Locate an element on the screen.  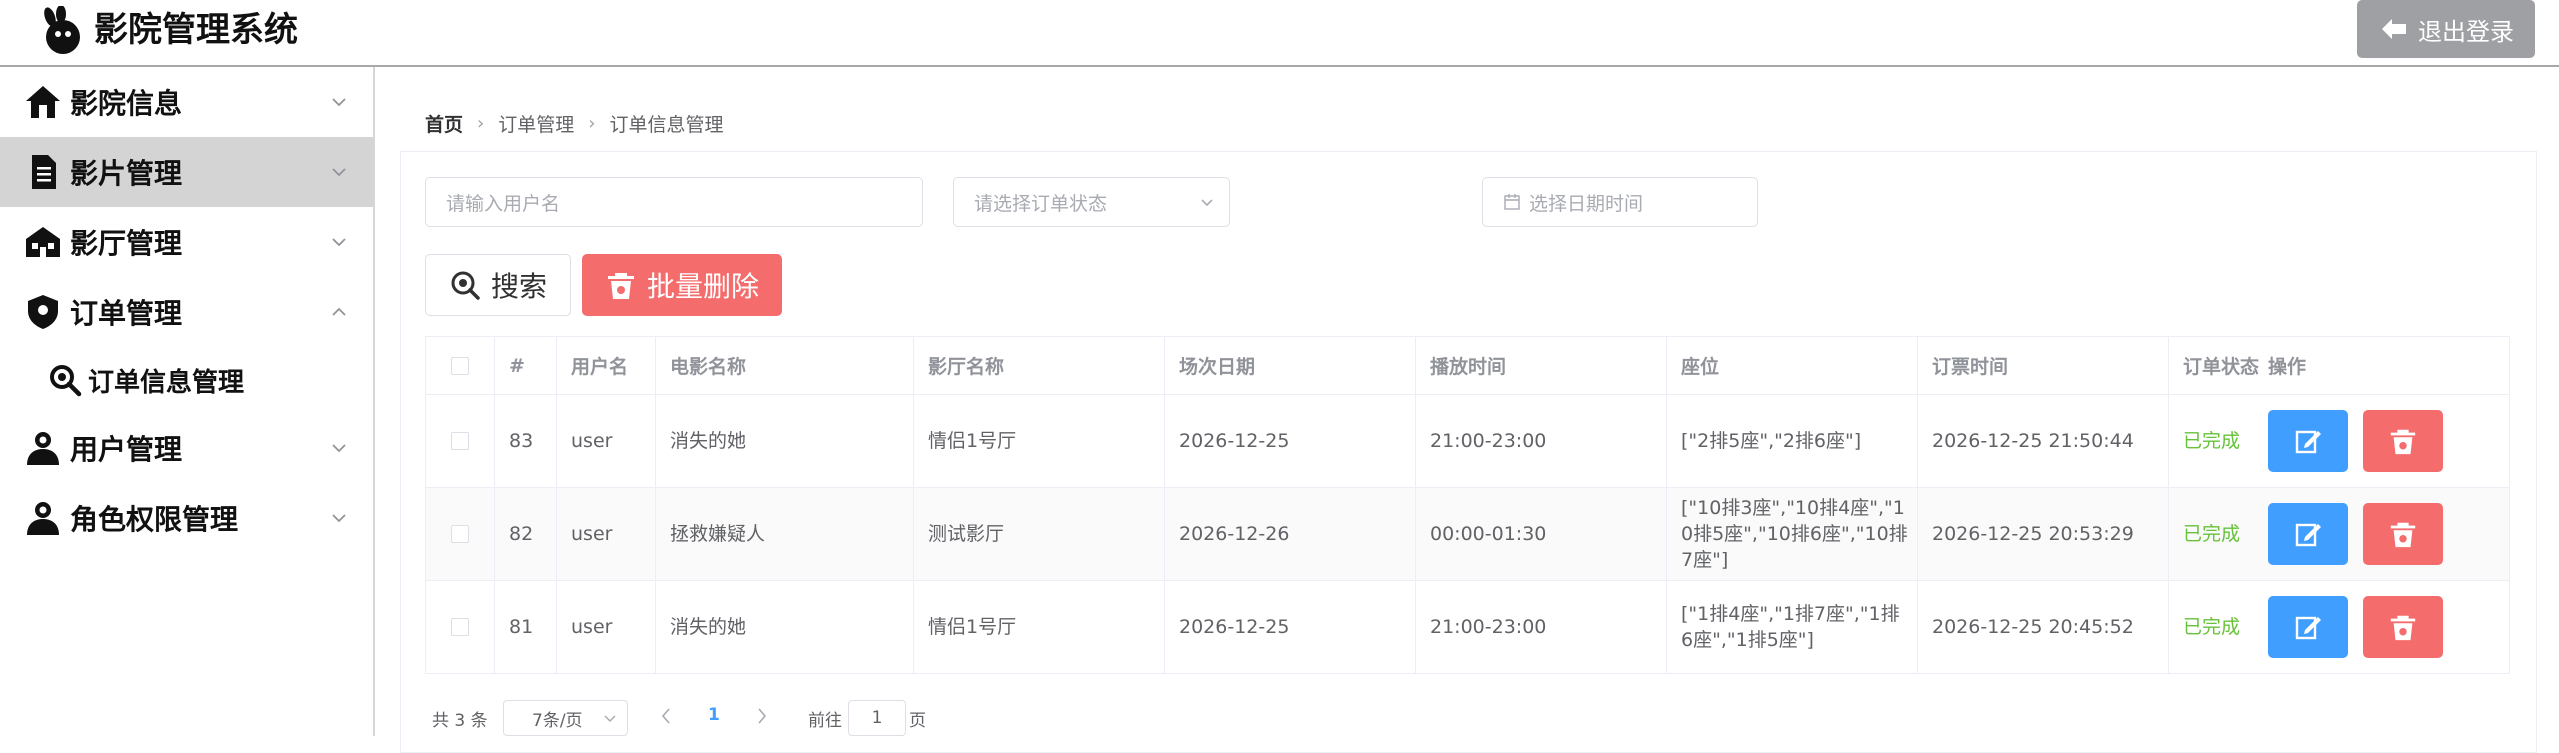
sidebar-item-order-management: 订单管理 is located at coordinates (186, 312).